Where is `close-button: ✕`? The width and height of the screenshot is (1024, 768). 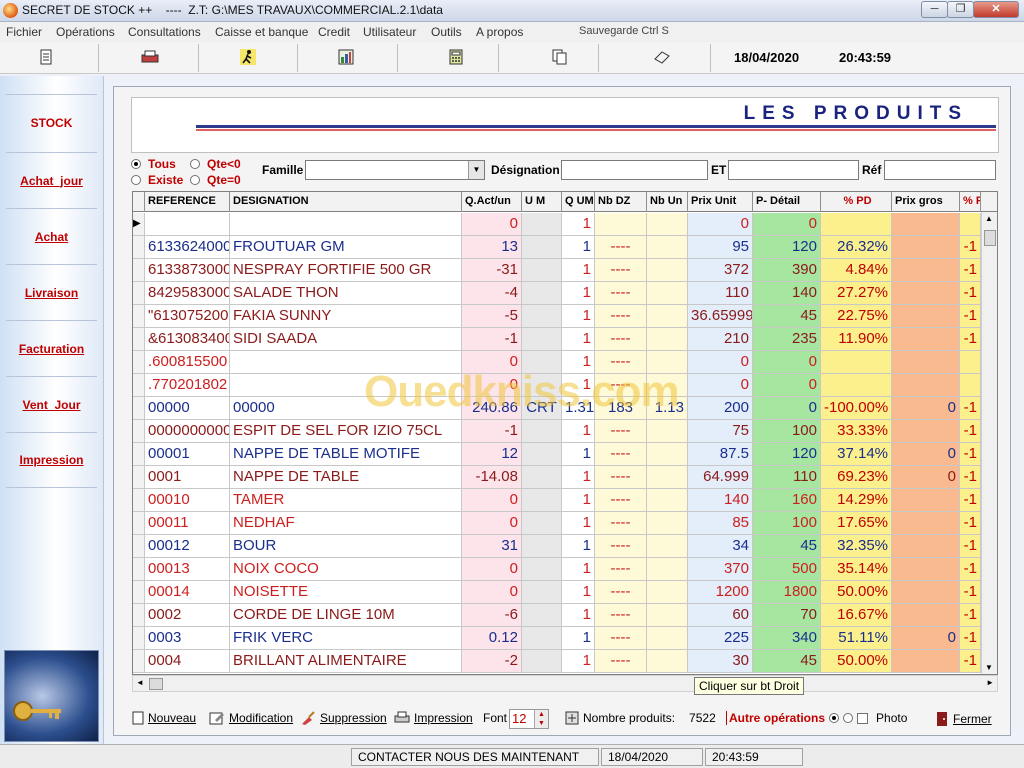
close-button: ✕ is located at coordinates (996, 9).